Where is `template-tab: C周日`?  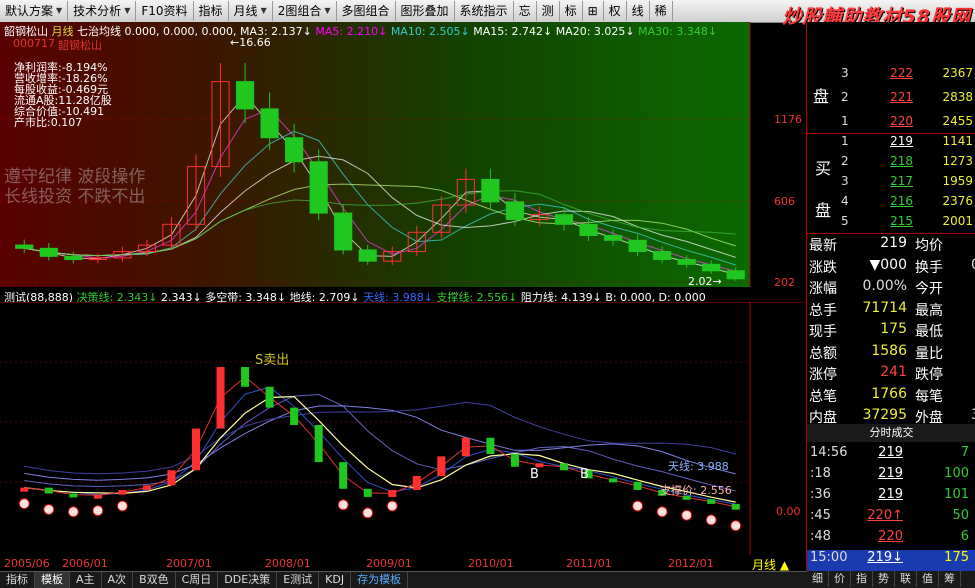 template-tab: C周日 is located at coordinates (197, 580).